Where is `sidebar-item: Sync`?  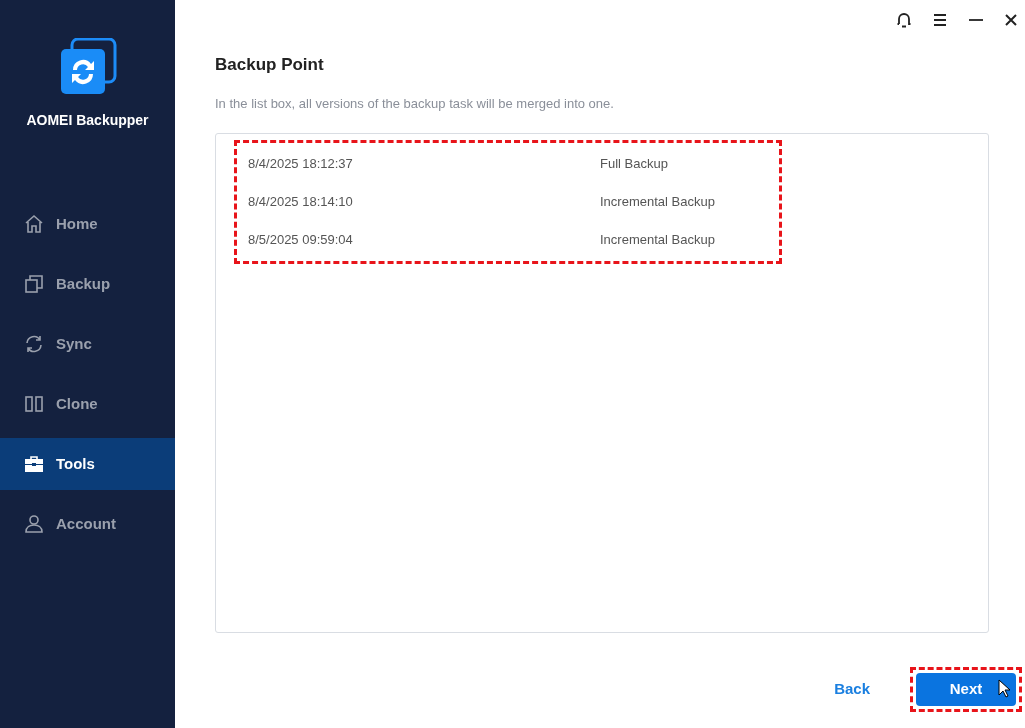 sidebar-item: Sync is located at coordinates (87, 344).